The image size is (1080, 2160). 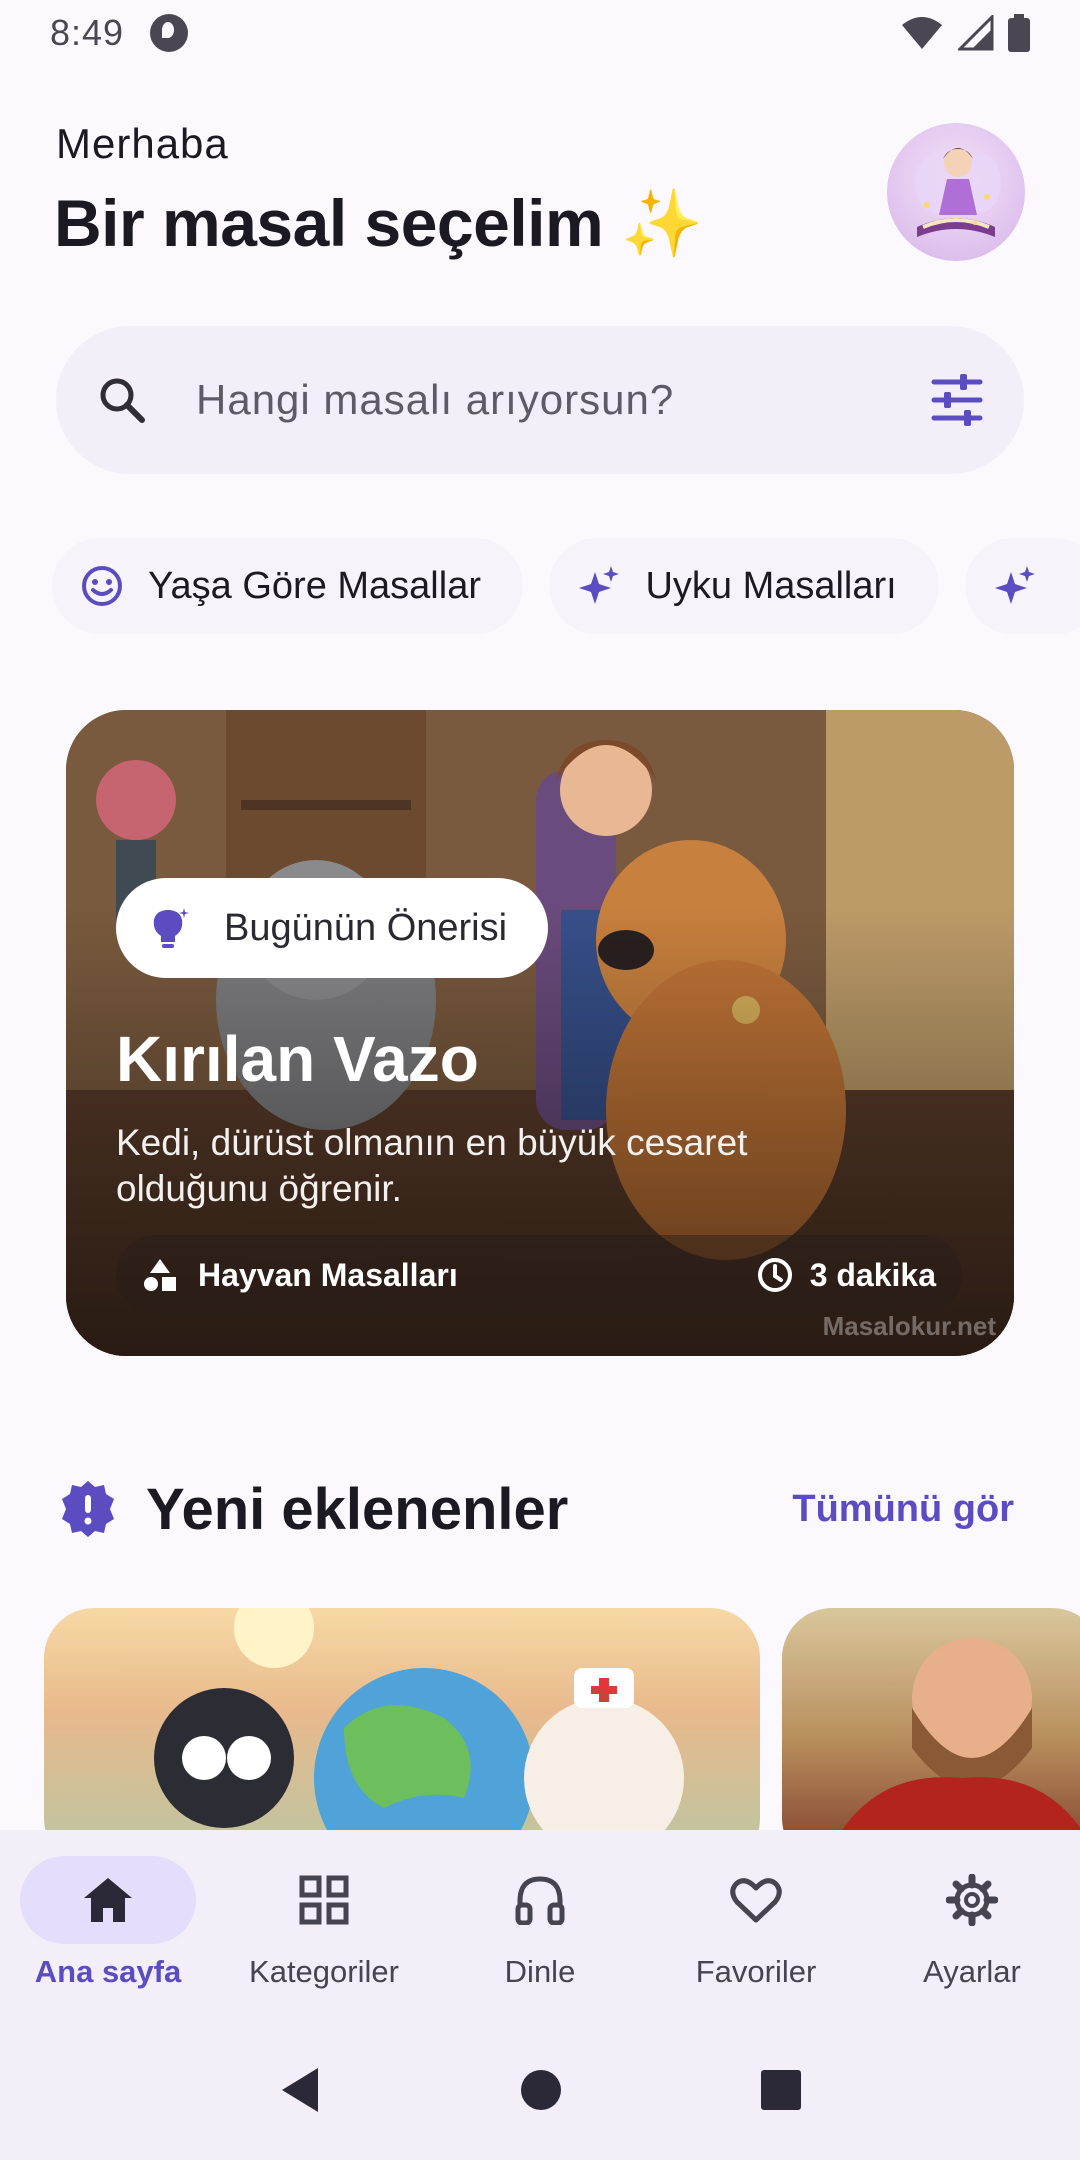 I want to click on smiley-face-icon, so click(x=102, y=586).